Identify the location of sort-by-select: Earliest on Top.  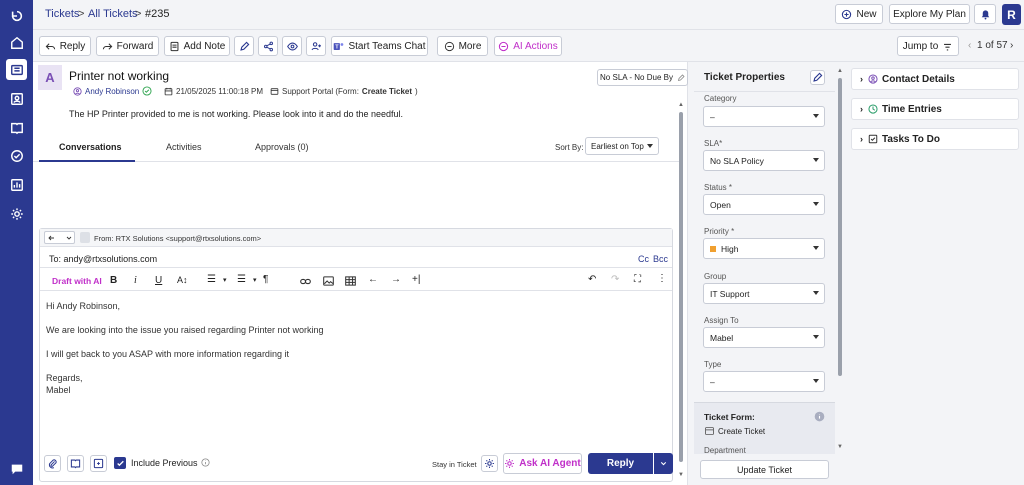
(622, 146).